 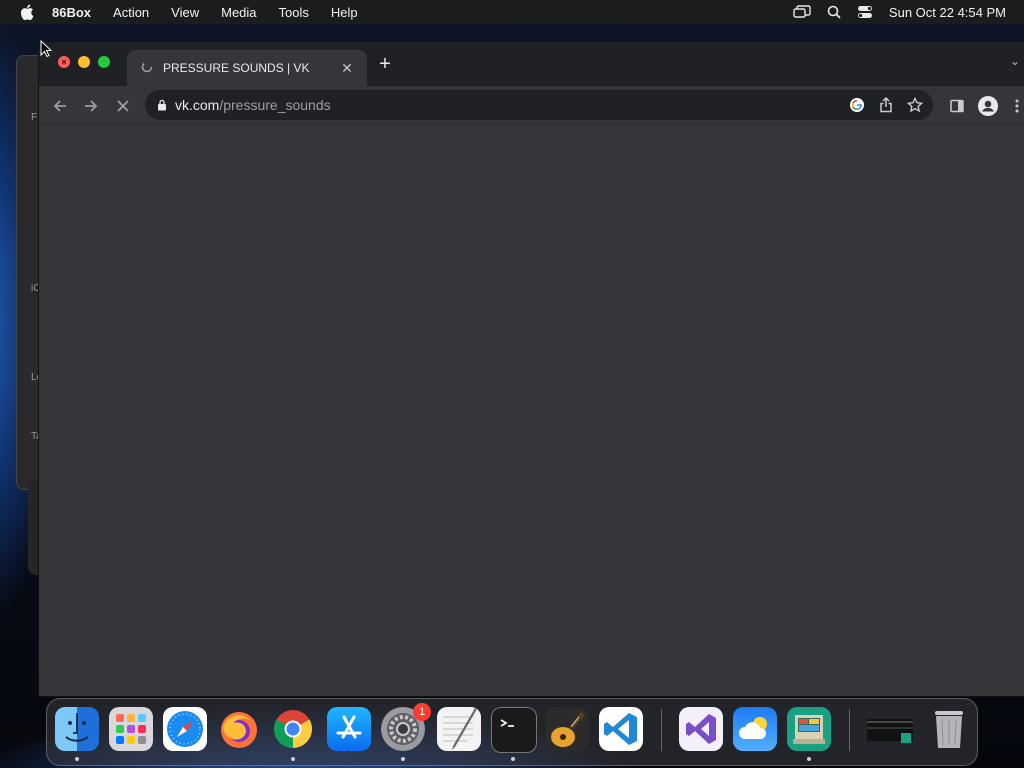 I want to click on menu-tools: Tools, so click(x=294, y=12).